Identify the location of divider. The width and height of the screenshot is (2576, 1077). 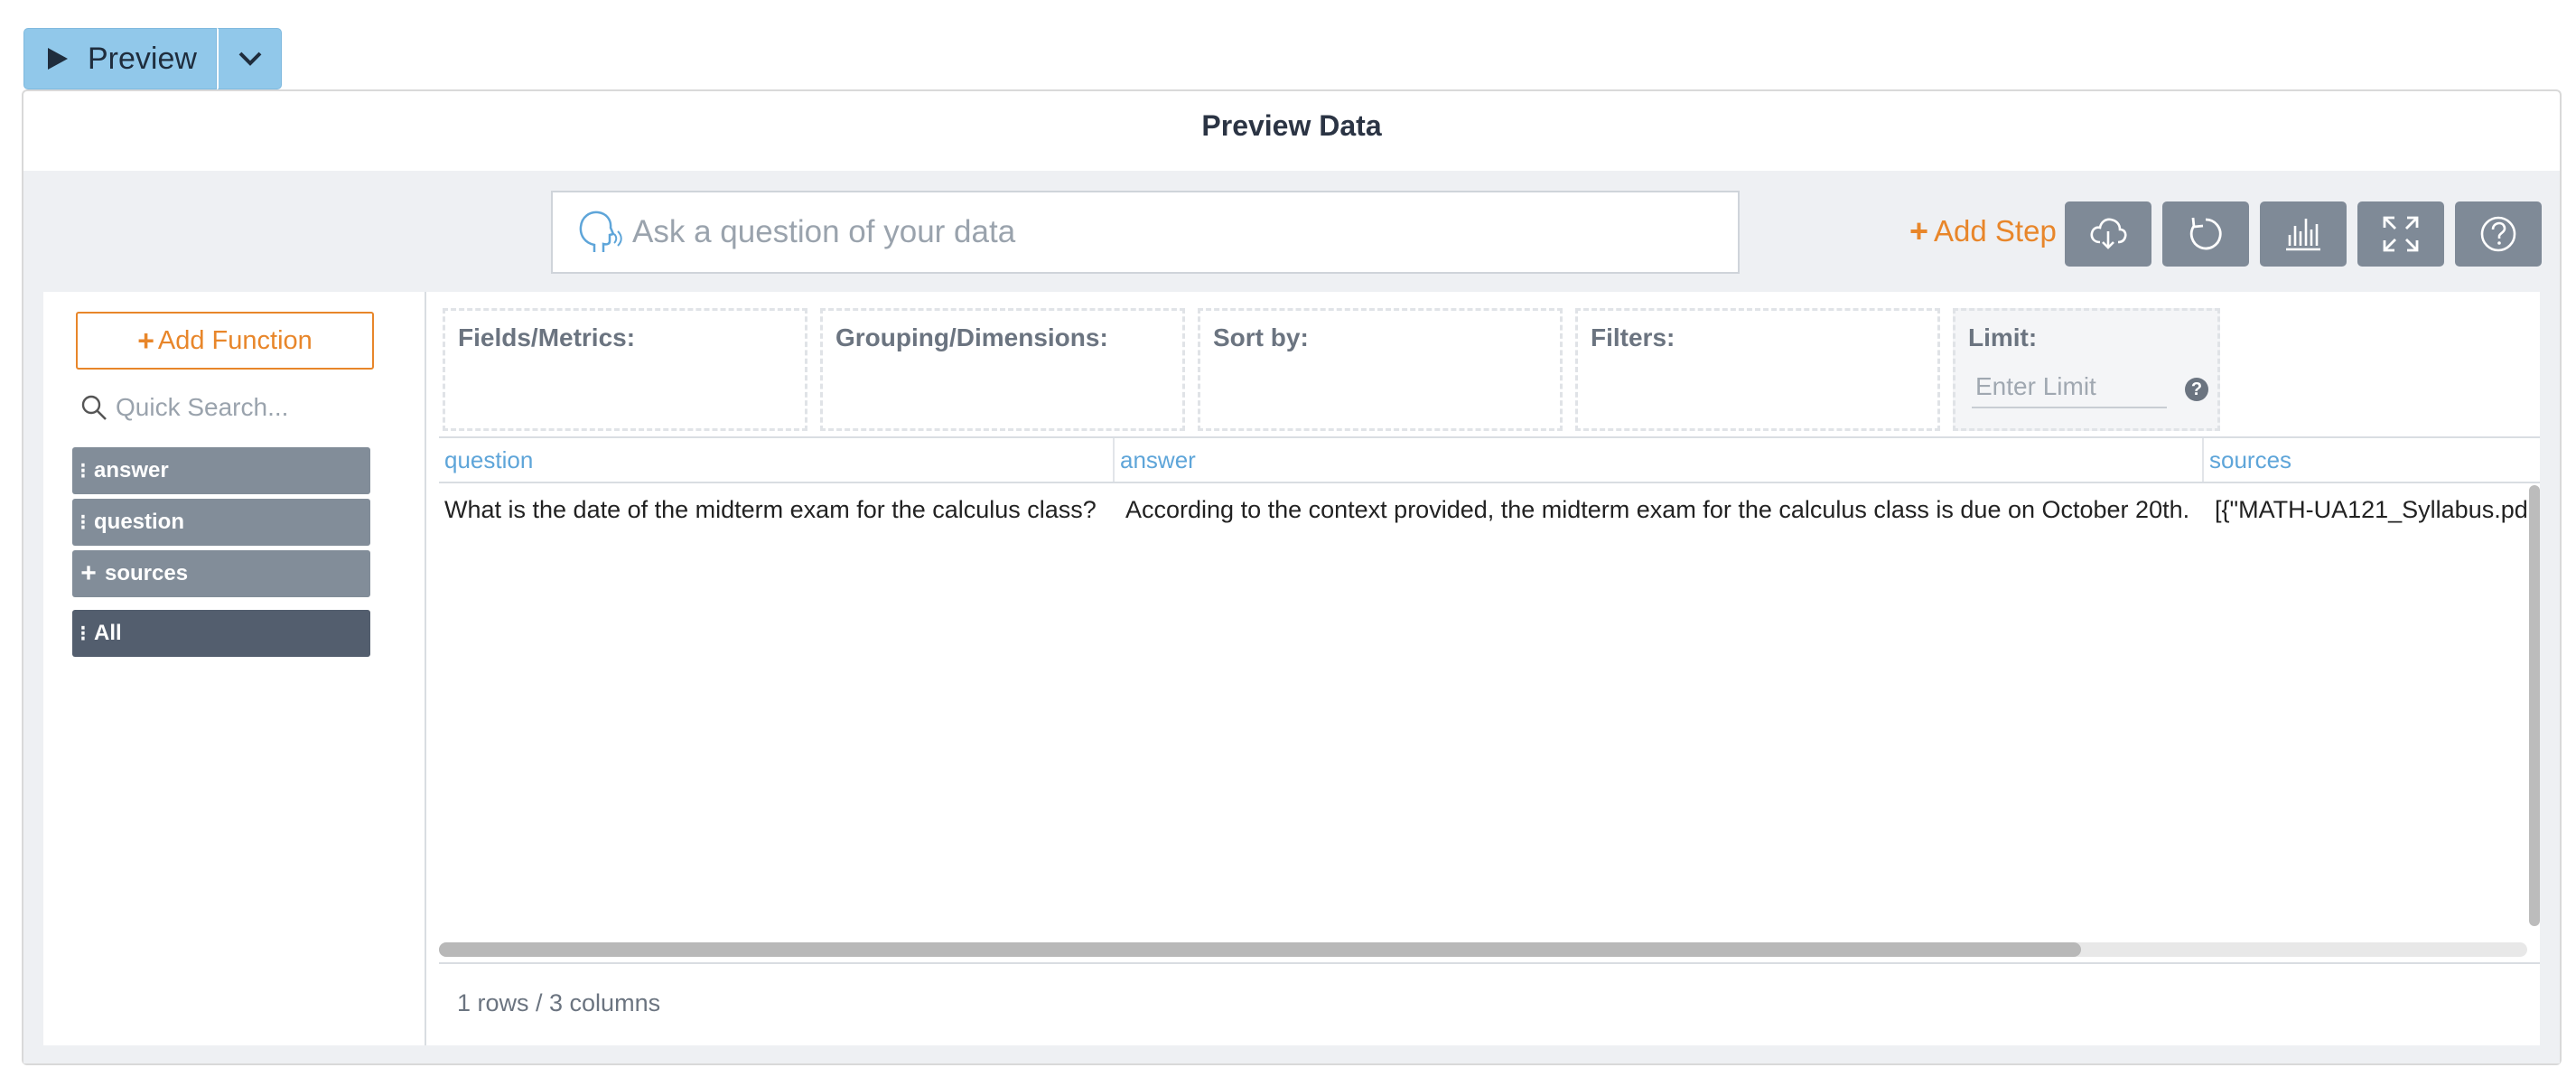
(1489, 963).